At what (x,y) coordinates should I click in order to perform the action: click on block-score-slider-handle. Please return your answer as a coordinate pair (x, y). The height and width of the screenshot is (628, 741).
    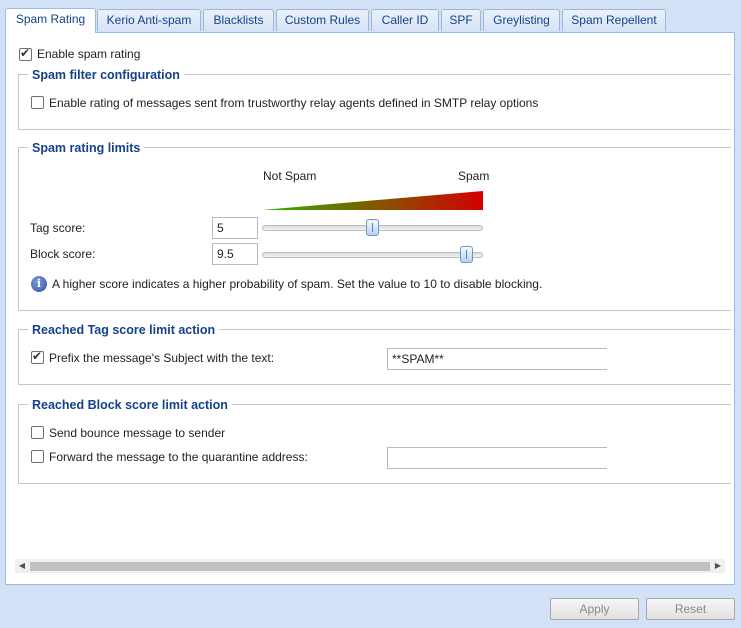
    Looking at the image, I should click on (466, 254).